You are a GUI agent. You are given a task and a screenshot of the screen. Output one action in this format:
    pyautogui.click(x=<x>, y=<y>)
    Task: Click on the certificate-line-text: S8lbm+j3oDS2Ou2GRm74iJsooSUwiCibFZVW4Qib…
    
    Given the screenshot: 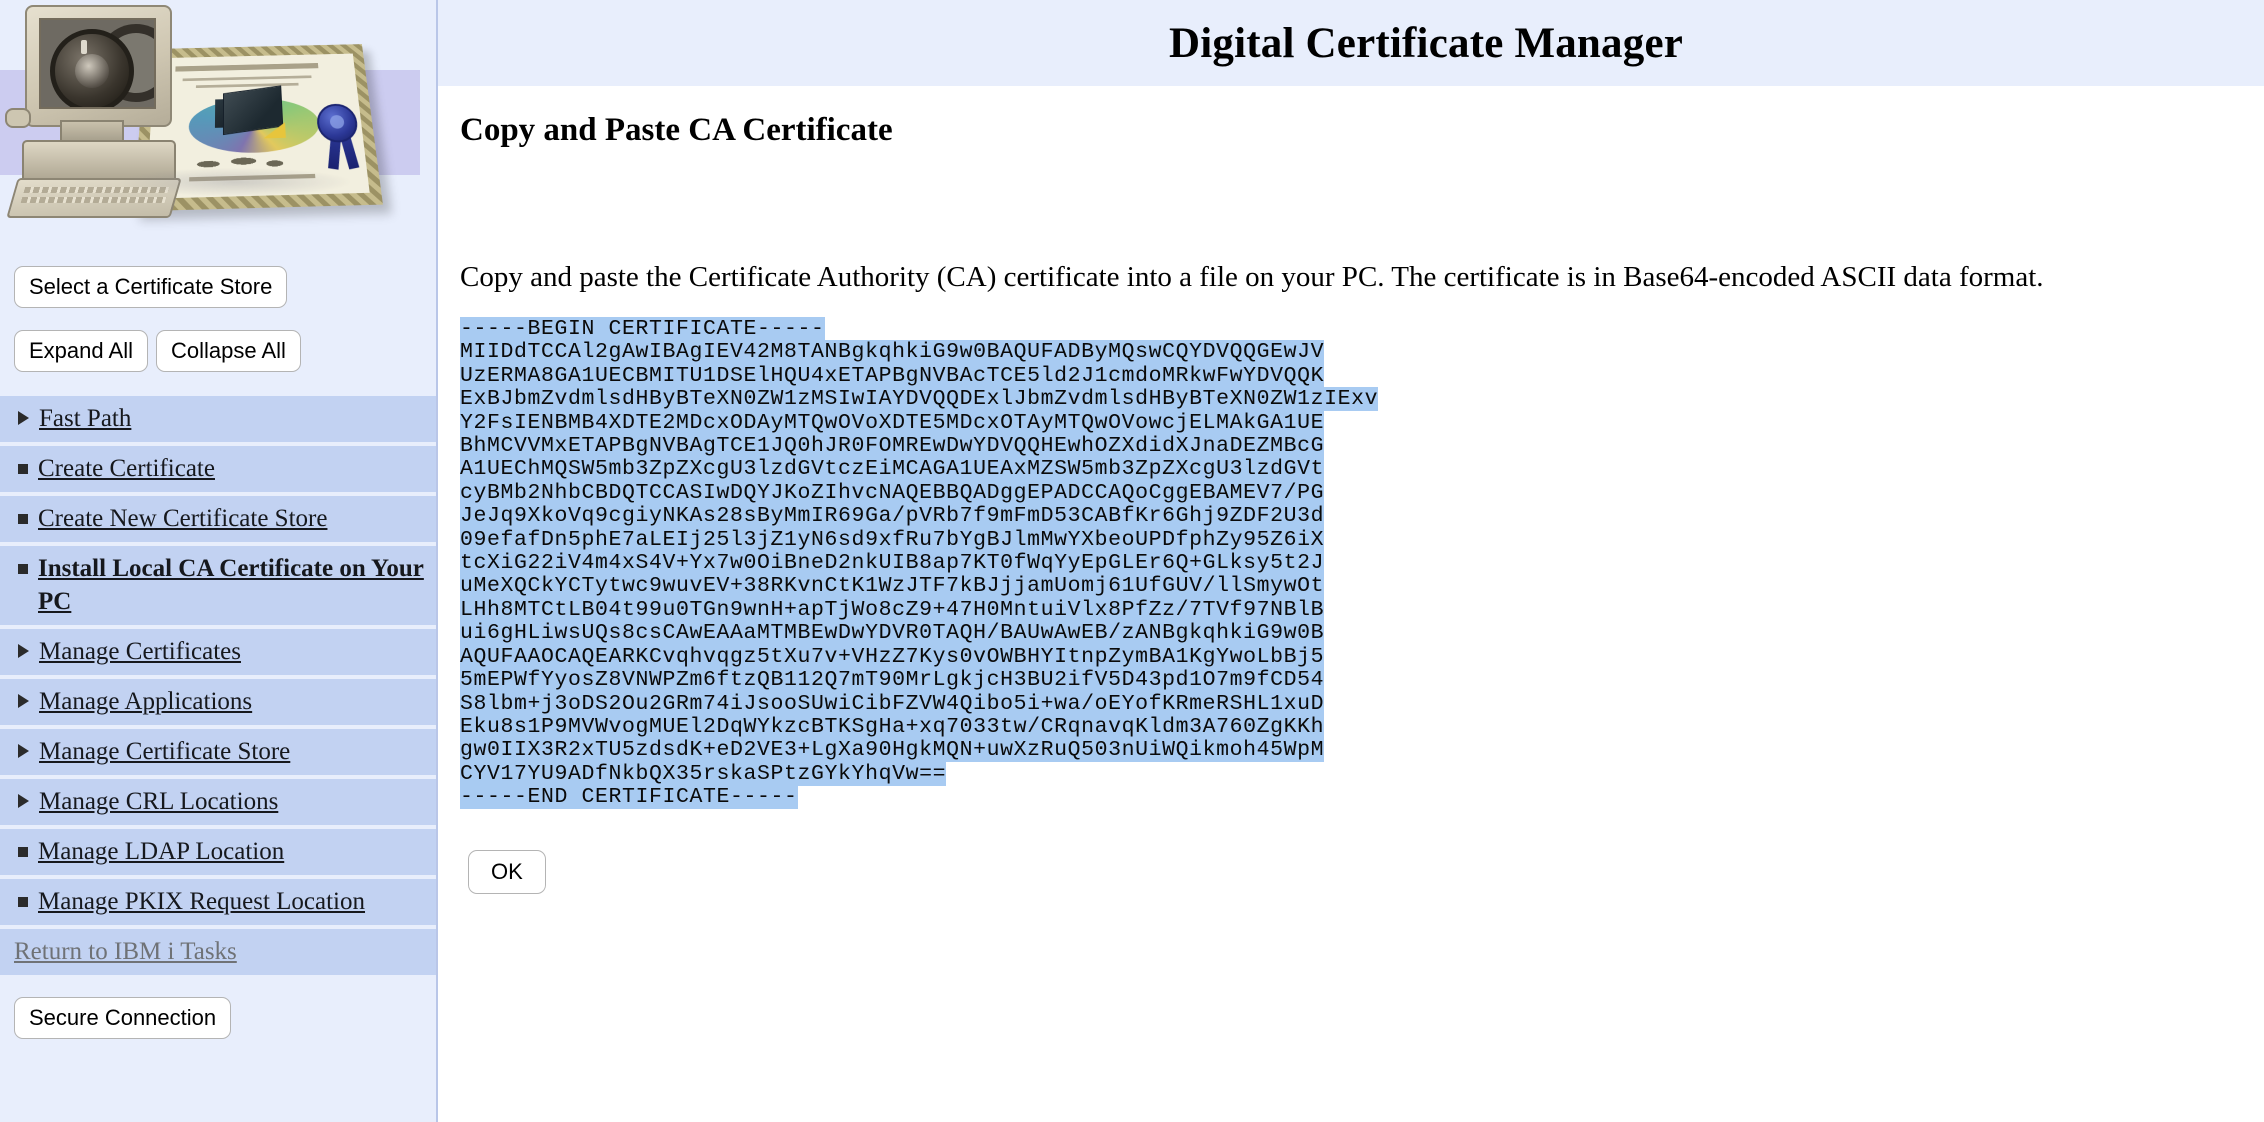 What is the action you would take?
    pyautogui.click(x=892, y=703)
    